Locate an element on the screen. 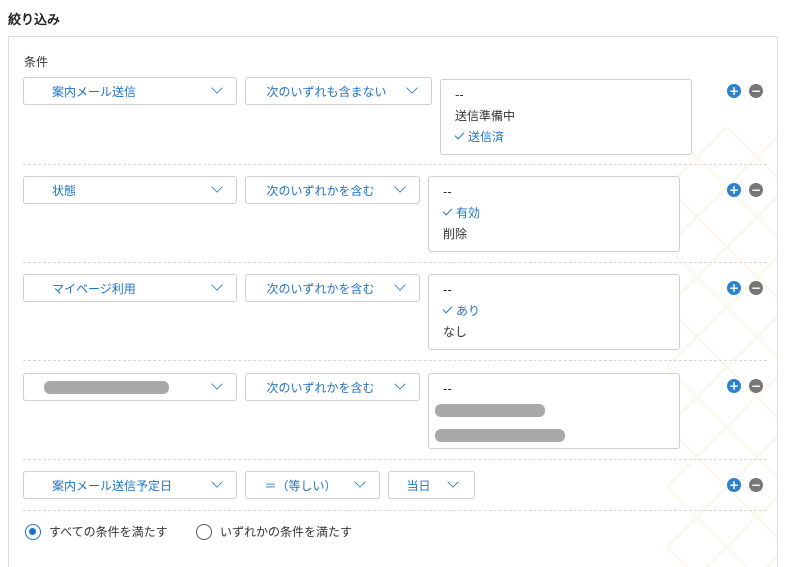 Image resolution: width=800 pixels, height=567 pixels. list-option: 削除 is located at coordinates (561, 234).